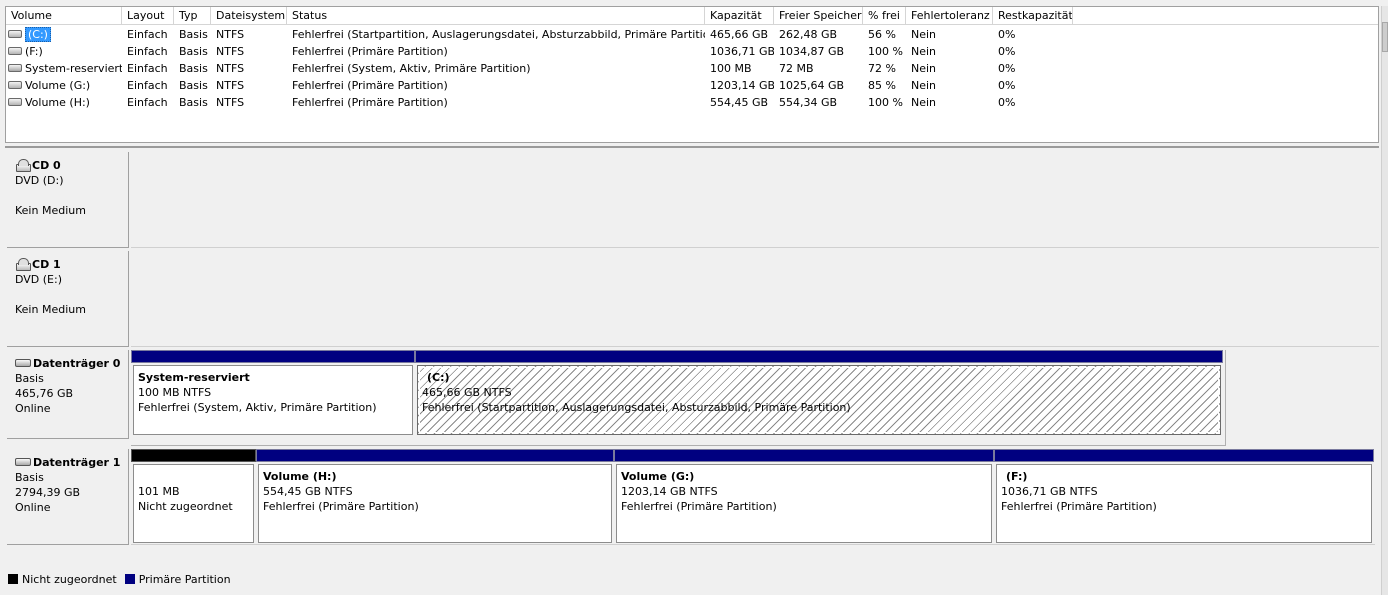  Describe the element at coordinates (796, 68) in the screenshot. I see `cell-free: 72 MB` at that location.